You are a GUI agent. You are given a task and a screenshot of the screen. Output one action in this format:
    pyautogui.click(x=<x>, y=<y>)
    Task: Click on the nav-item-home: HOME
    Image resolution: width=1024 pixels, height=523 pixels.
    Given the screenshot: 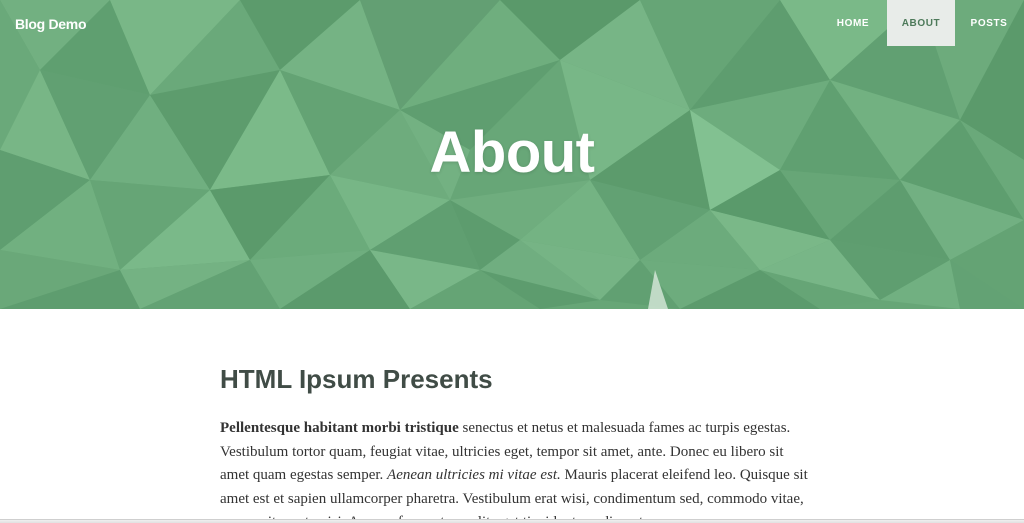 What is the action you would take?
    pyautogui.click(x=853, y=23)
    